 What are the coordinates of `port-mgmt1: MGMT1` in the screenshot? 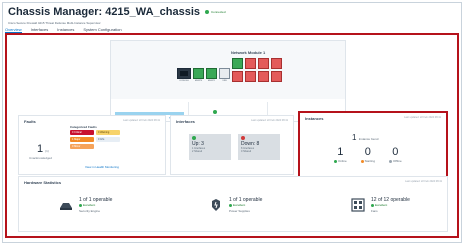 It's located at (211, 75).